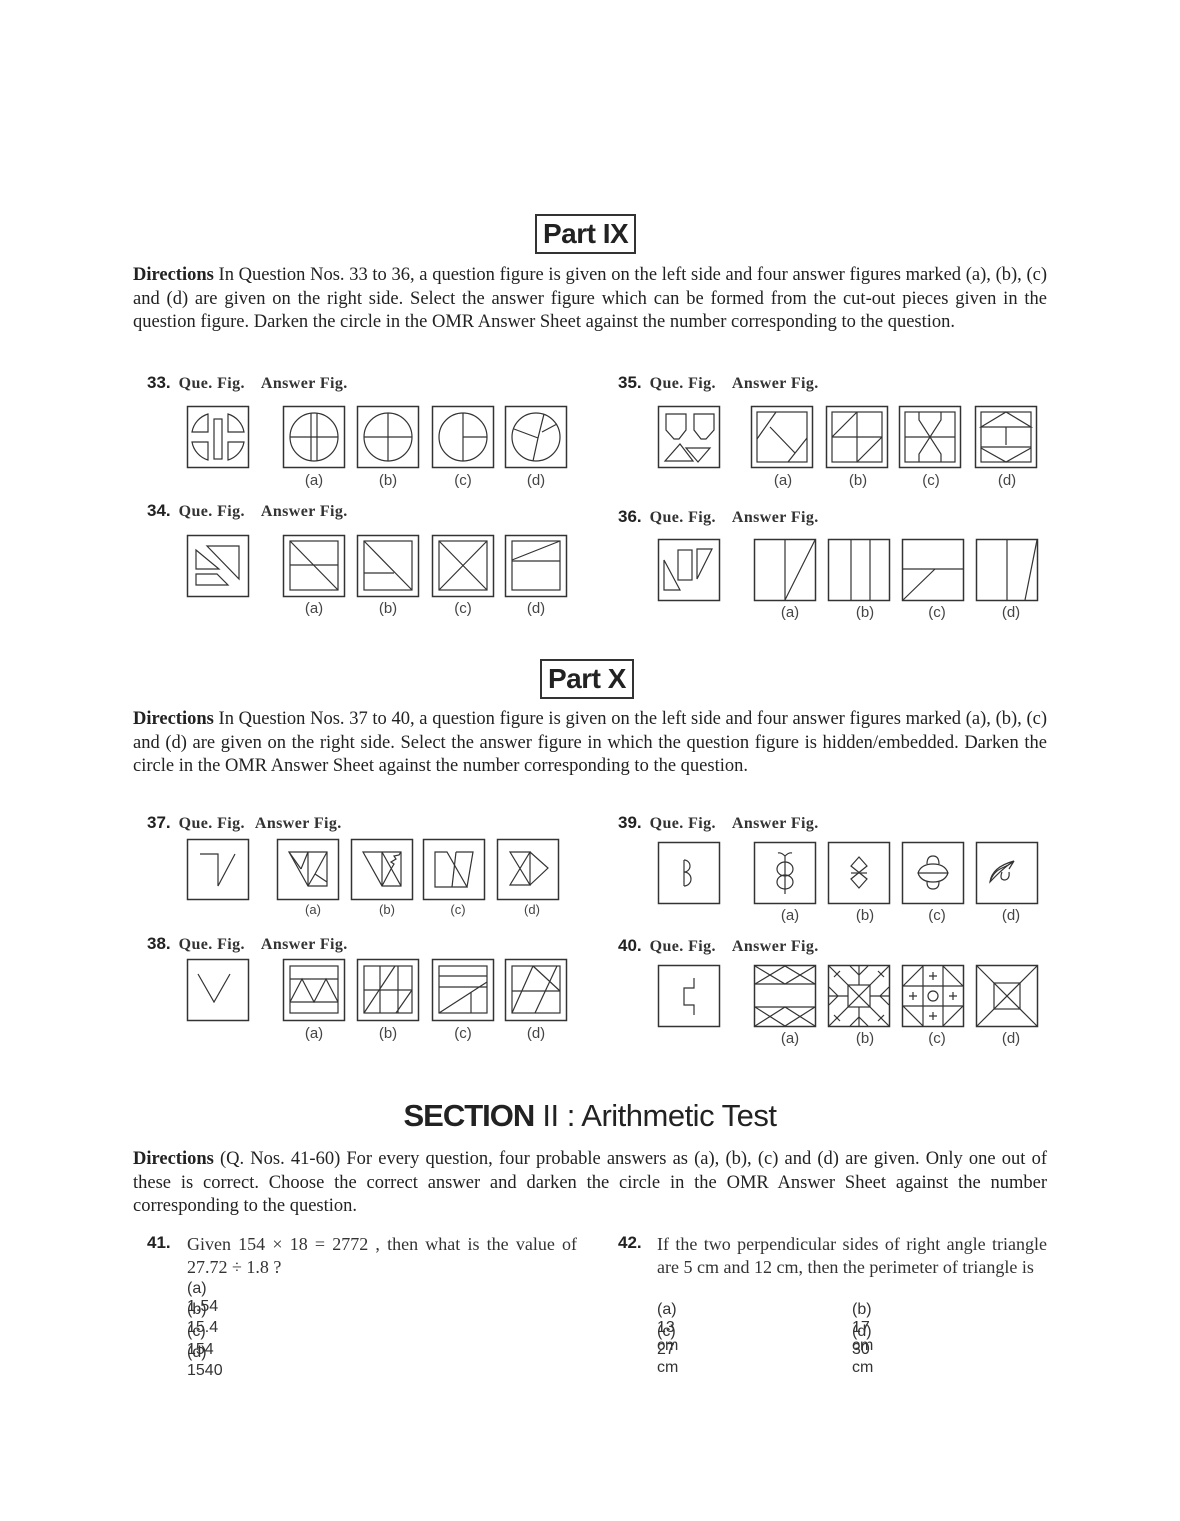  What do you see at coordinates (388, 990) in the screenshot?
I see `q38-answer-b` at bounding box center [388, 990].